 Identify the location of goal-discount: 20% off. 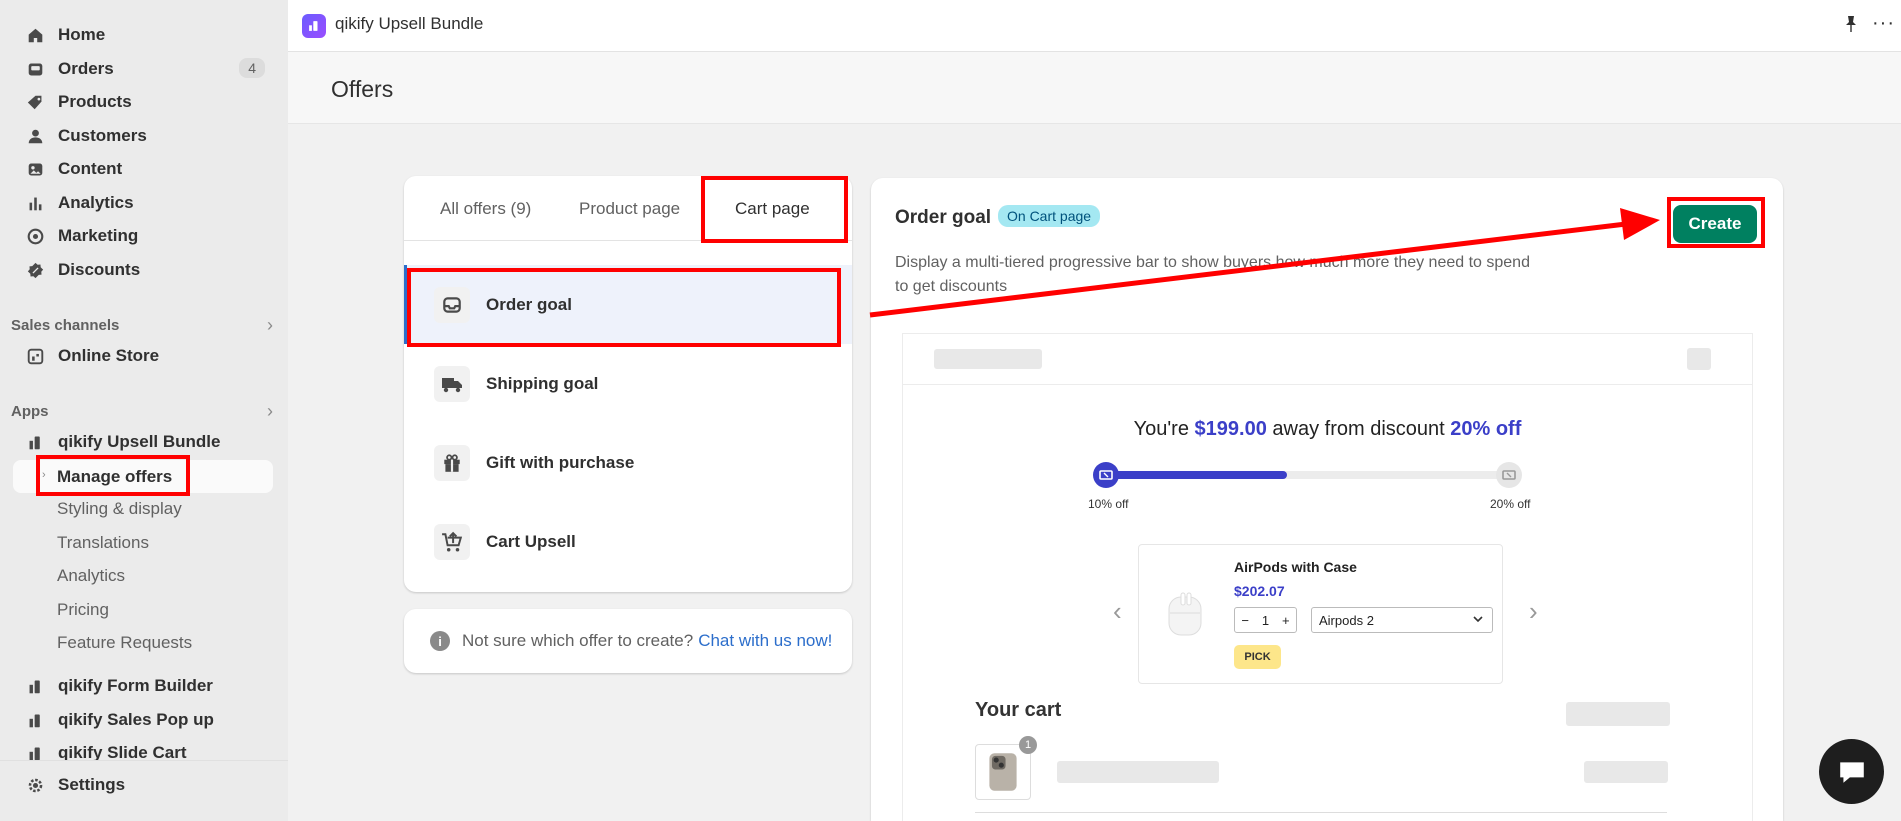
(1486, 429).